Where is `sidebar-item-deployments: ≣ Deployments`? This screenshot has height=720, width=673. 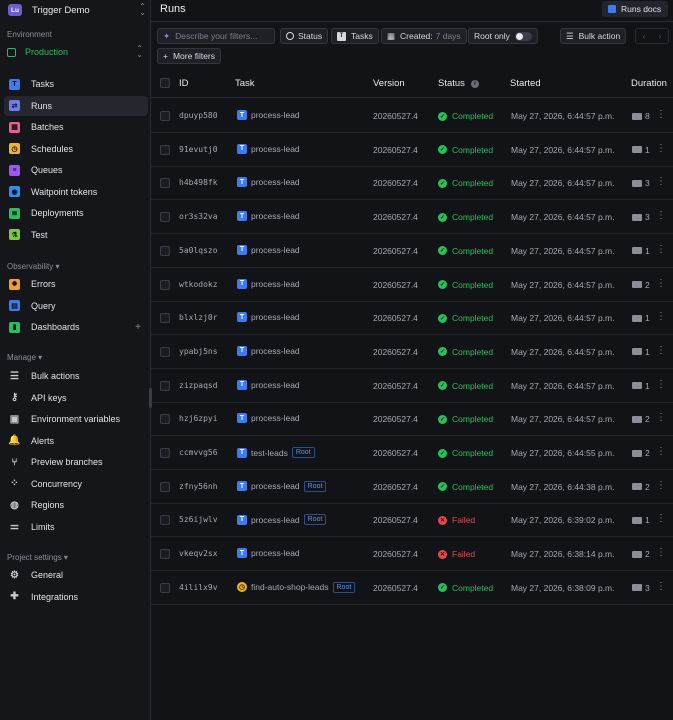
sidebar-item-deployments: ≣ Deployments is located at coordinates (76, 213).